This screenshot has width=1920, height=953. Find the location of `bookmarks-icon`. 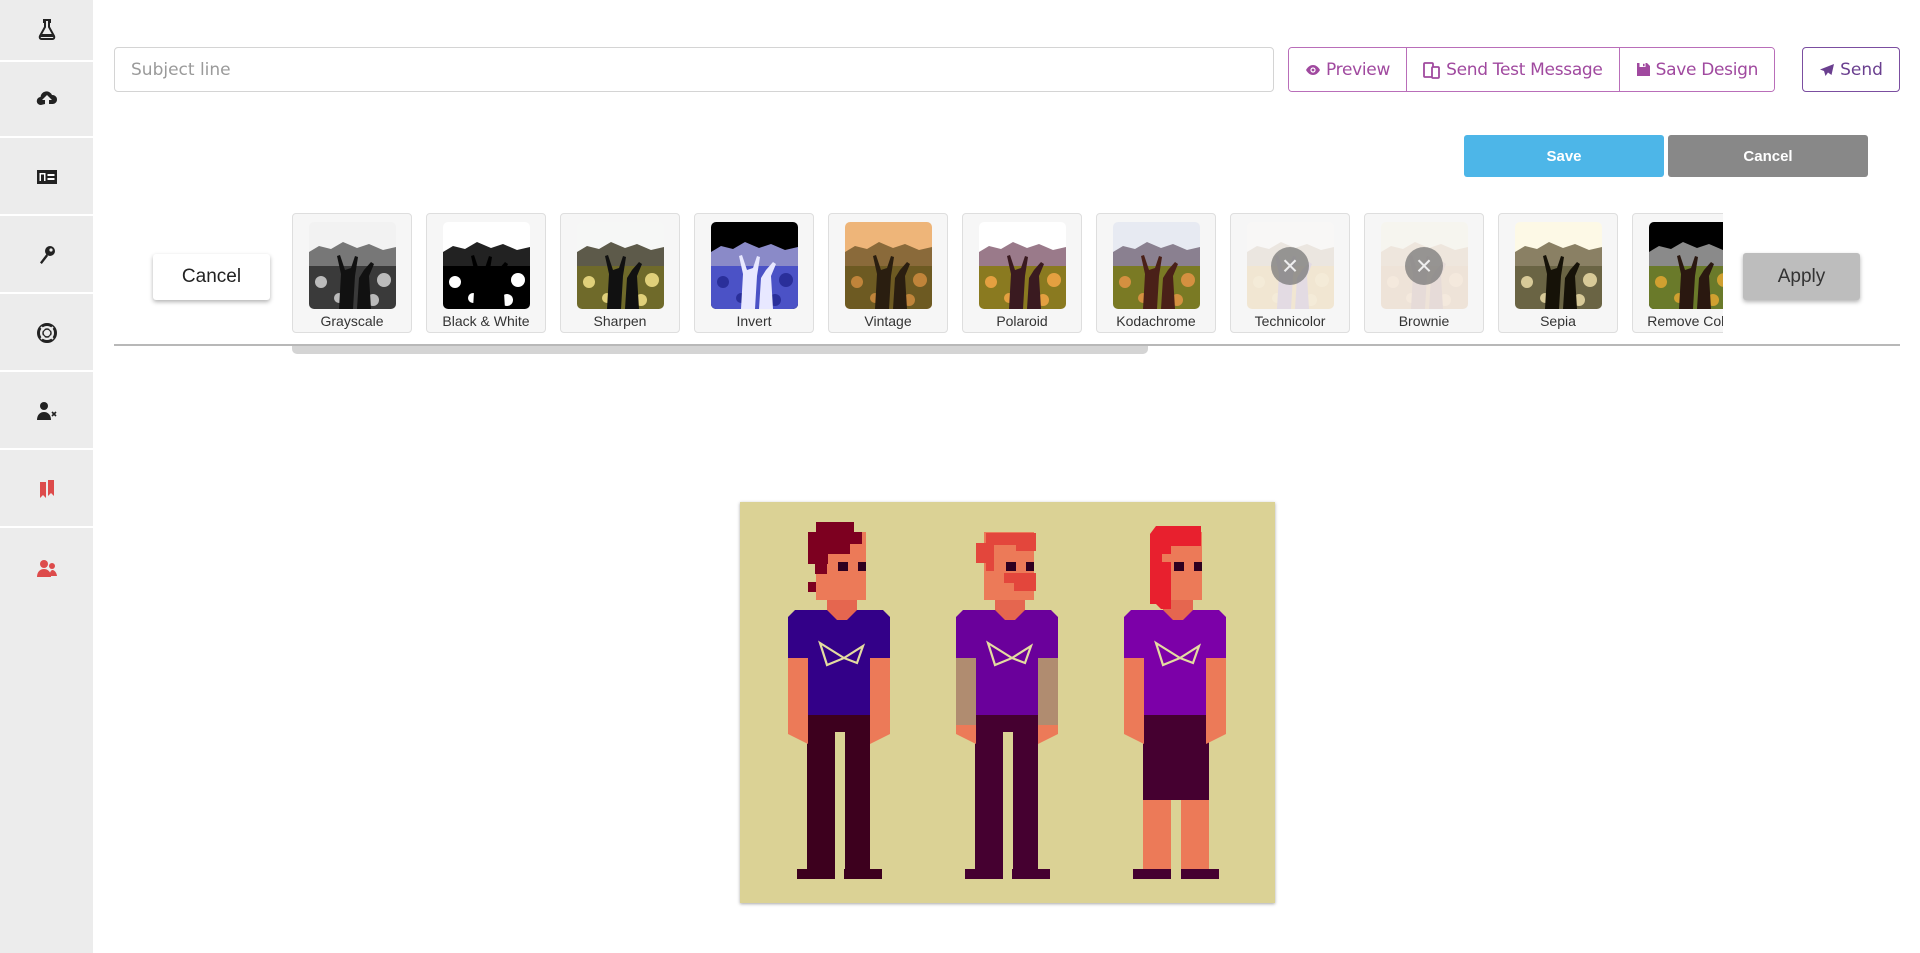

bookmarks-icon is located at coordinates (46, 489).